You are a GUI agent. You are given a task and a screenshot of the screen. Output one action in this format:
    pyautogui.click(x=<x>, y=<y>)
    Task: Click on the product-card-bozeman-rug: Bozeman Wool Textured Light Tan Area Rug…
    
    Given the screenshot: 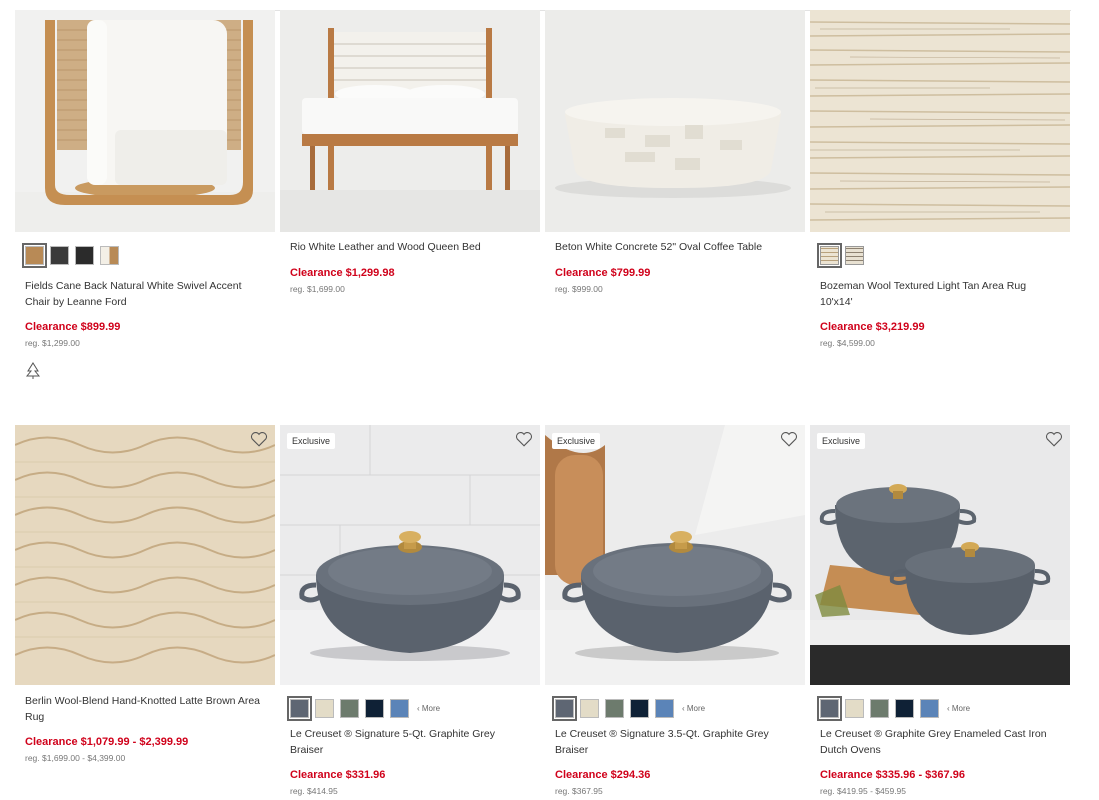 What is the action you would take?
    pyautogui.click(x=940, y=179)
    